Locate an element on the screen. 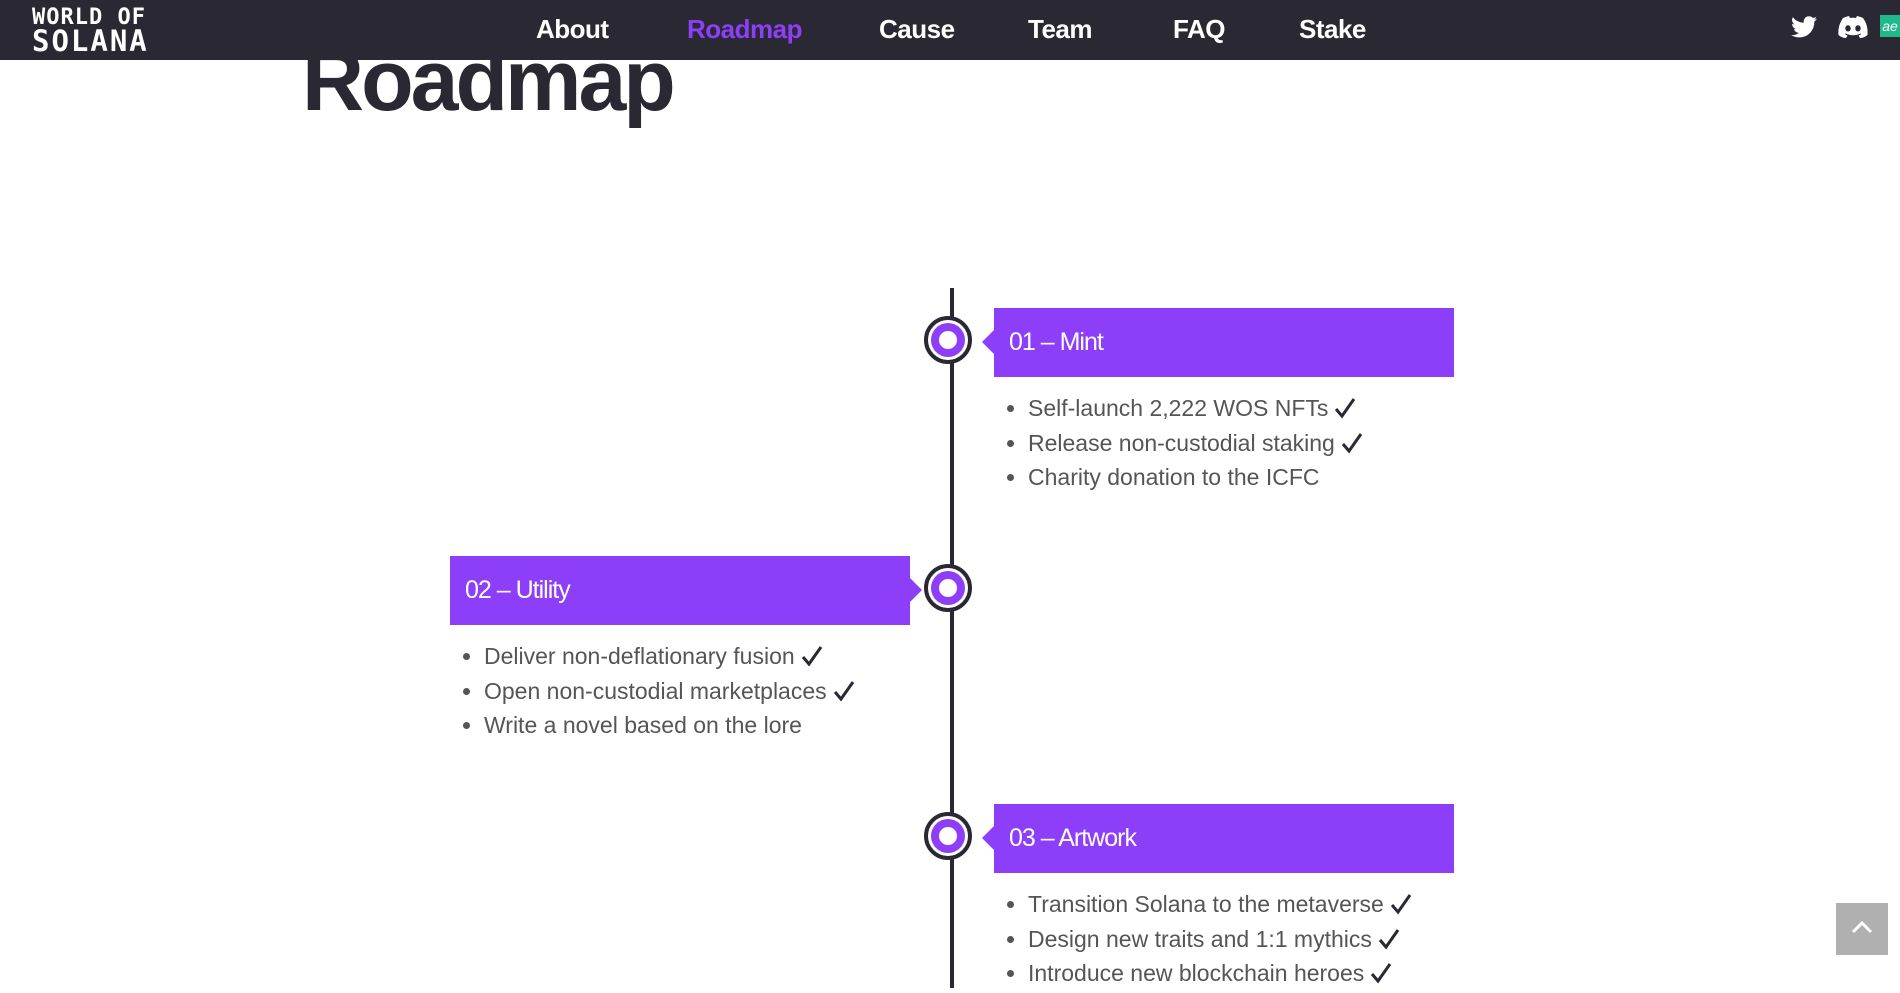  list-item: Design new traits and 1:1 mythics is located at coordinates (1220, 941).